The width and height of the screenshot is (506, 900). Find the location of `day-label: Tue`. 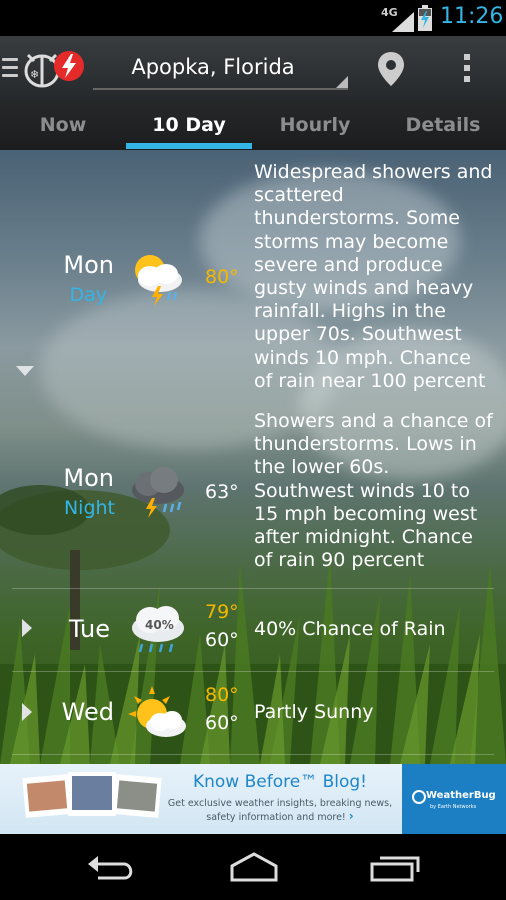

day-label: Tue is located at coordinates (89, 629).